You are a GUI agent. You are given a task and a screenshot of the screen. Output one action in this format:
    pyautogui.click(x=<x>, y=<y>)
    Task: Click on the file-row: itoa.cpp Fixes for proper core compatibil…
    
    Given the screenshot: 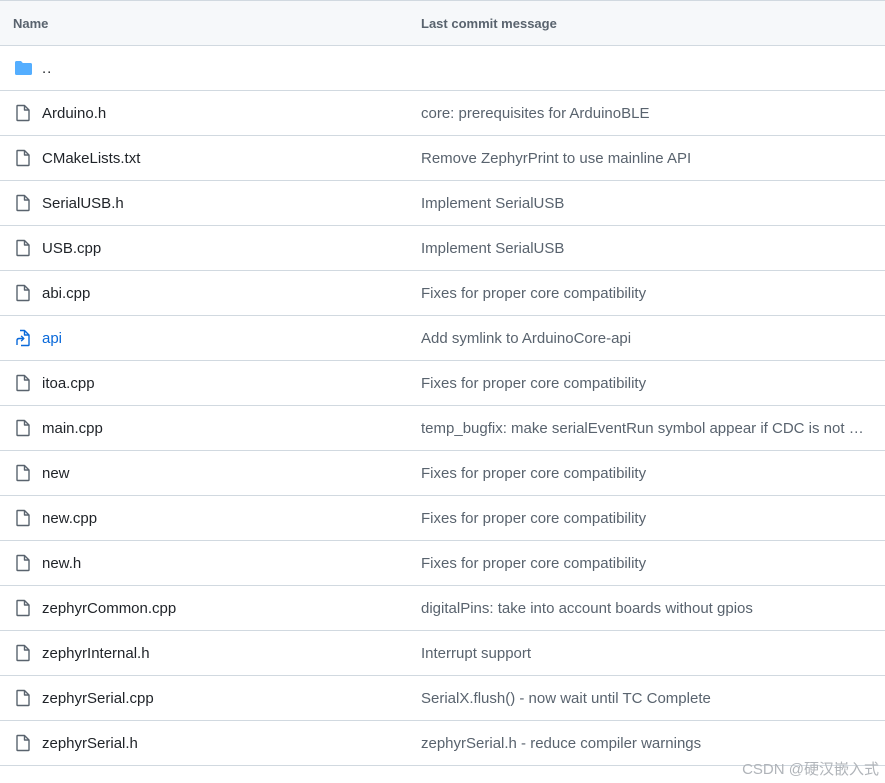 What is the action you would take?
    pyautogui.click(x=442, y=383)
    